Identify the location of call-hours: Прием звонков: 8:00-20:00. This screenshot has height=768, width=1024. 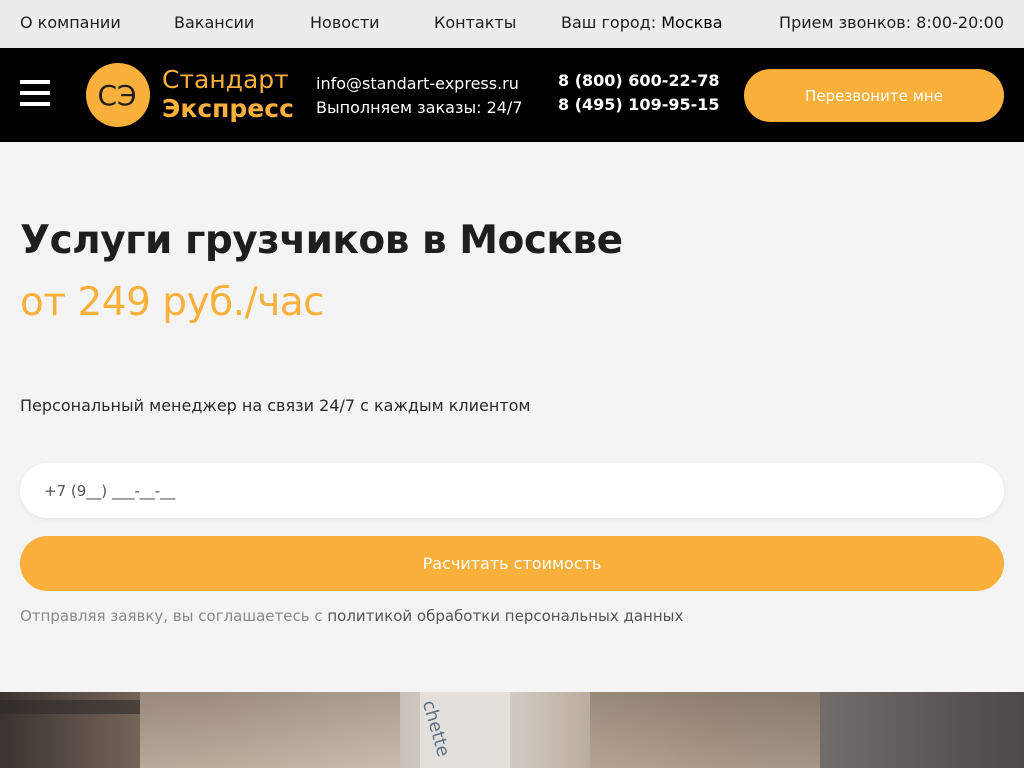
(891, 22).